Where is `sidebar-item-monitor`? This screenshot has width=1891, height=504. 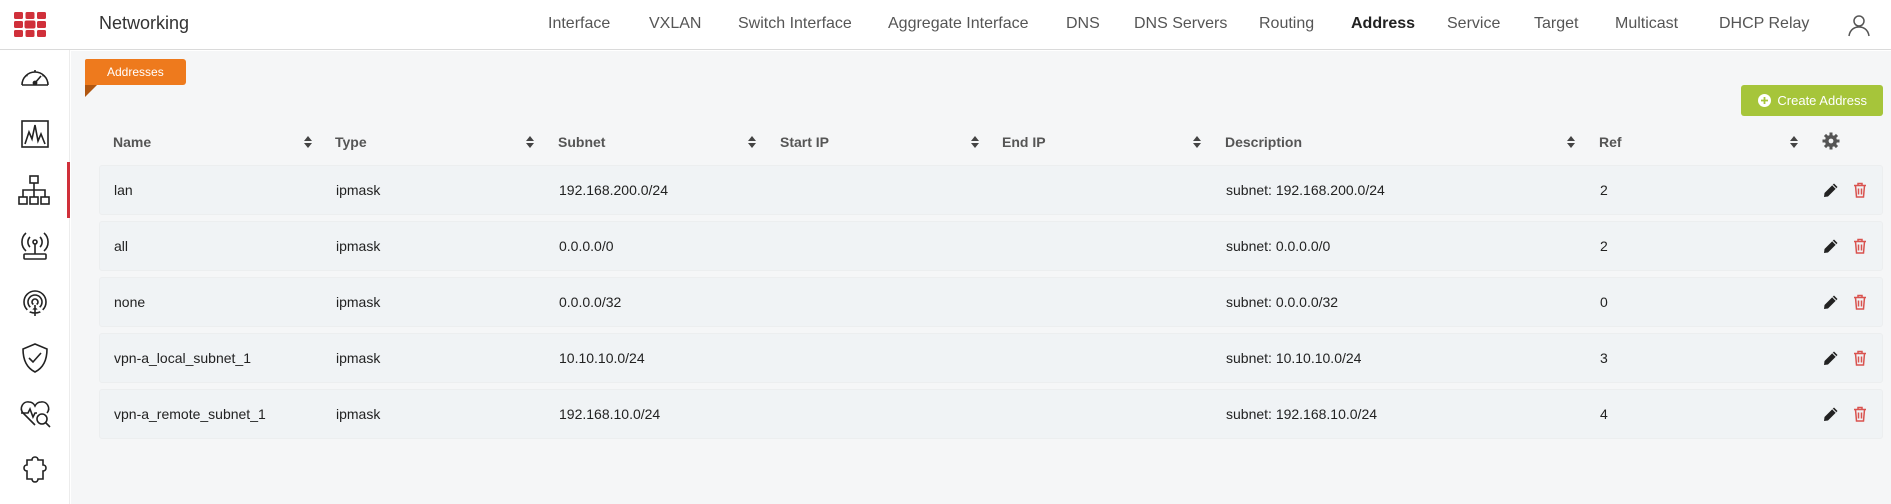
sidebar-item-monitor is located at coordinates (35, 134).